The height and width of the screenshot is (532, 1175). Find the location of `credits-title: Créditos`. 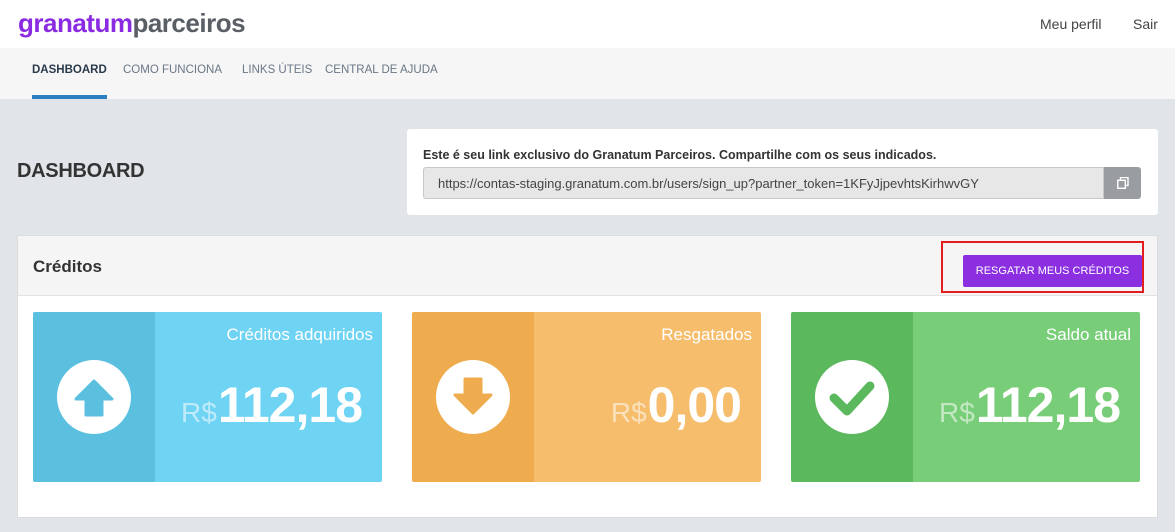

credits-title: Créditos is located at coordinates (67, 266).